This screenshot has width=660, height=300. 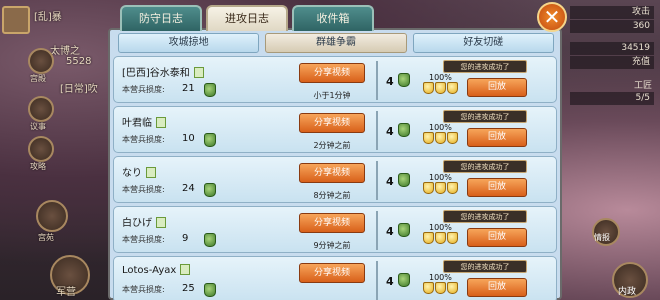 I want to click on opponent-name: 叶君临, so click(x=144, y=121).